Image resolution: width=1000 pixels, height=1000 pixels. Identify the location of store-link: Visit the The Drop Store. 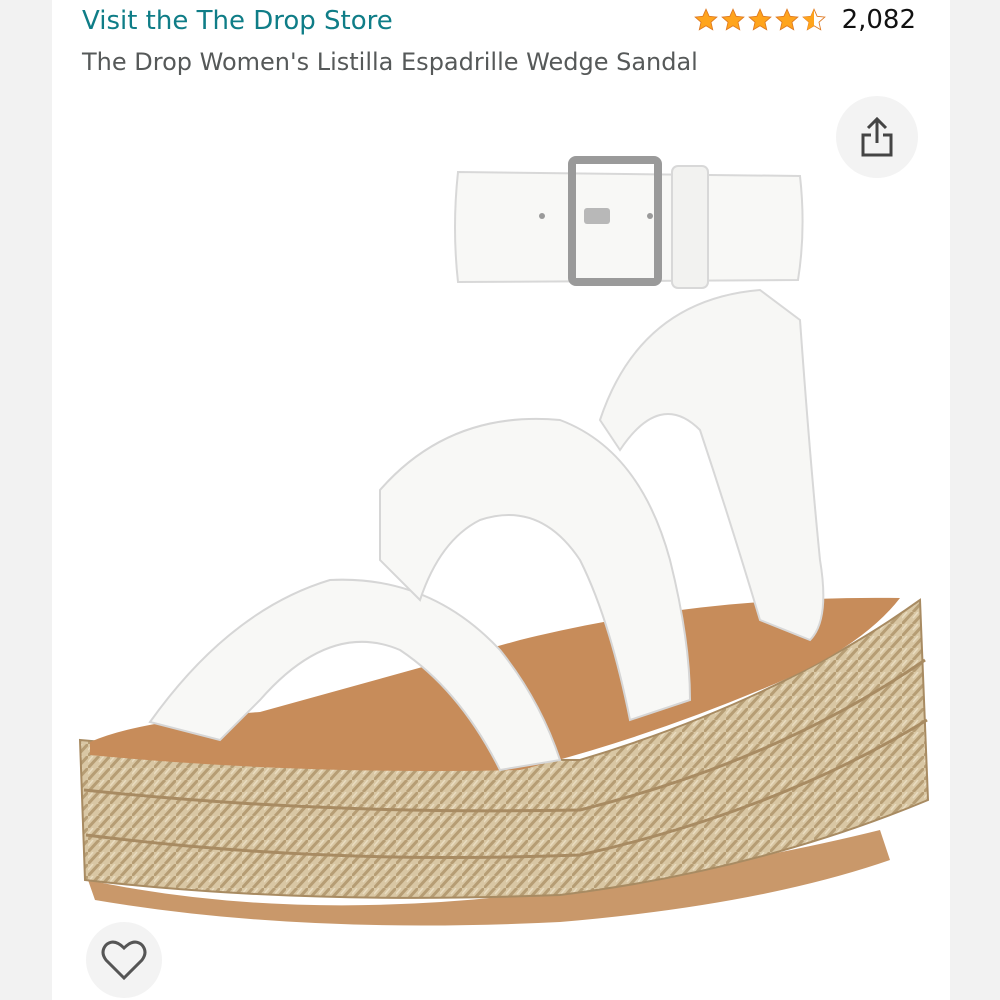
(237, 21).